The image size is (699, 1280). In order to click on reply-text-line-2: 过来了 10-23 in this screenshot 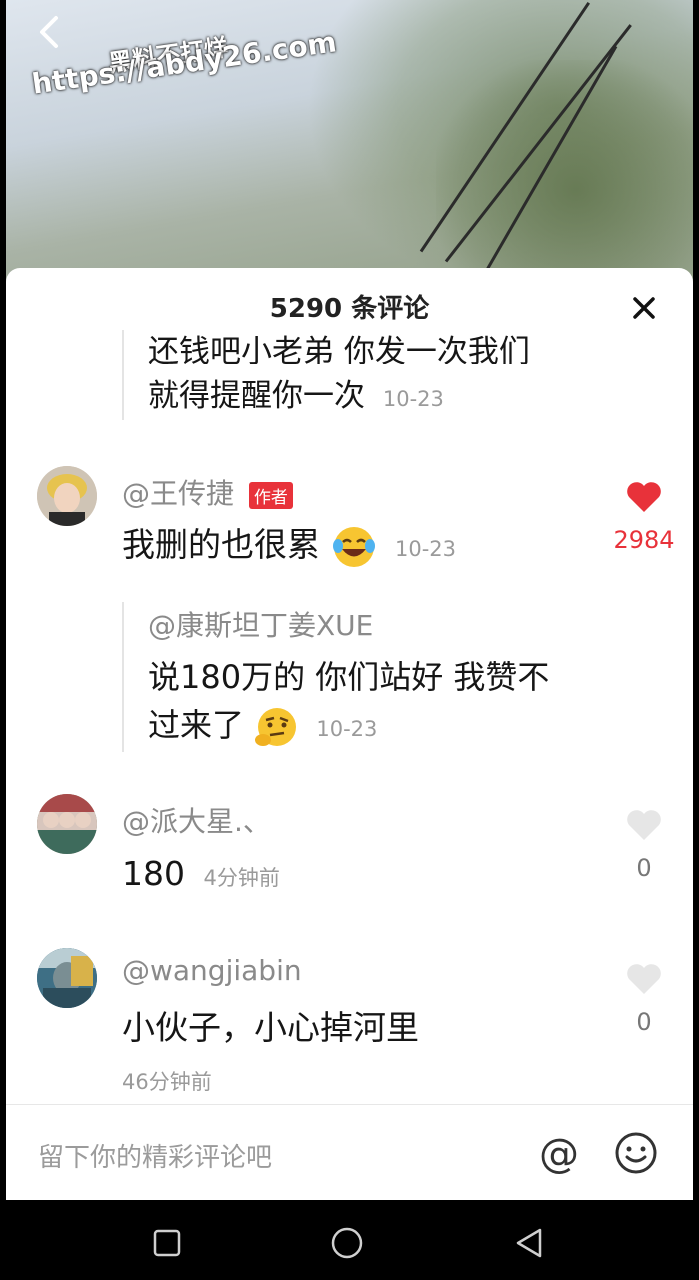, I will do `click(262, 727)`.